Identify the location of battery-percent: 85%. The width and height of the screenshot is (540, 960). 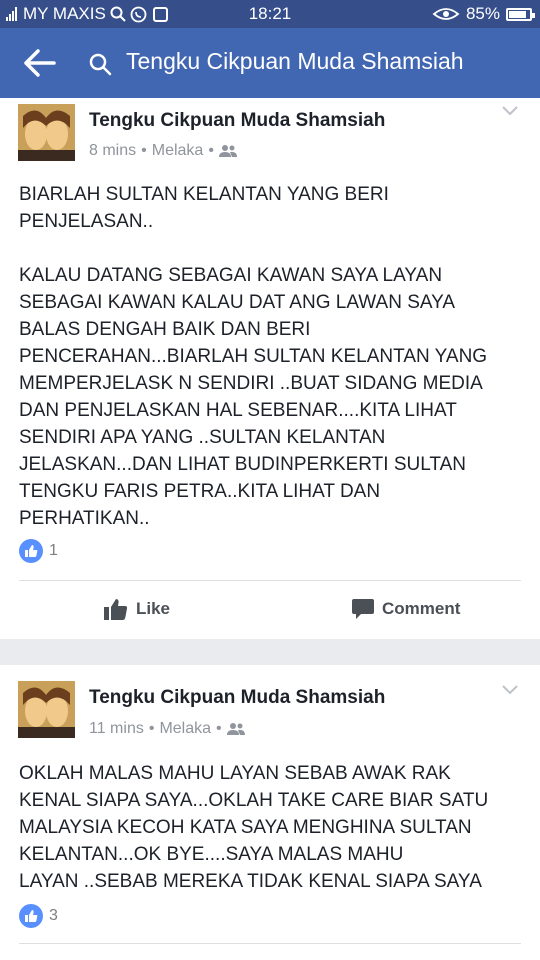
(482, 13).